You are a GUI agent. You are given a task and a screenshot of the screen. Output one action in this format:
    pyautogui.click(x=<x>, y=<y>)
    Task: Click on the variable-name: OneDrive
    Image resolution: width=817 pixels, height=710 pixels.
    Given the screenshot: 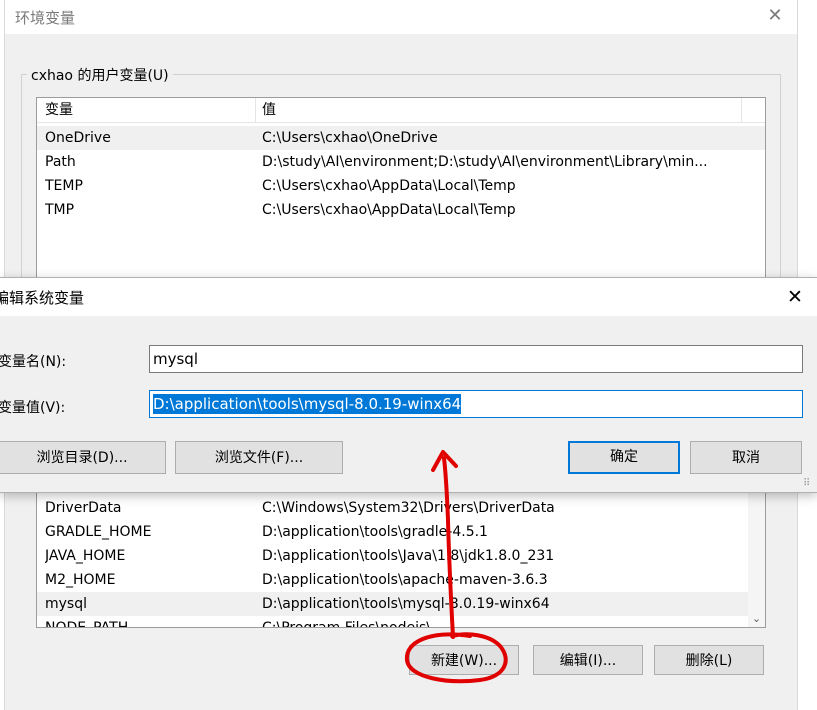 What is the action you would take?
    pyautogui.click(x=78, y=138)
    